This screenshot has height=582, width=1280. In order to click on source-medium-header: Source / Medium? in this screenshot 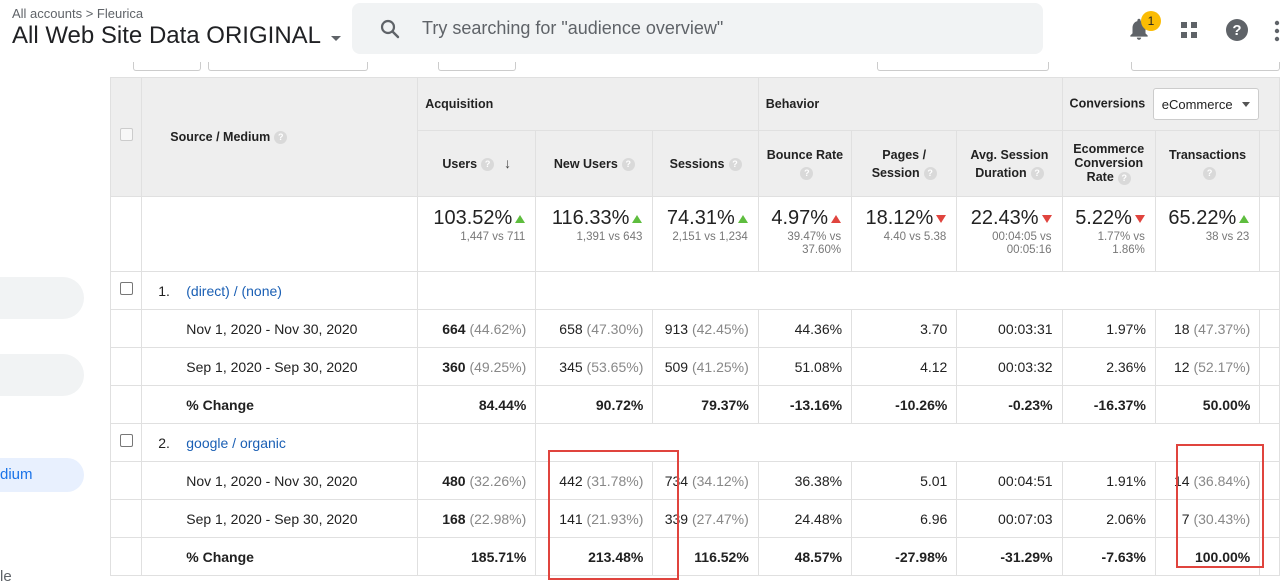, I will do `click(280, 137)`.